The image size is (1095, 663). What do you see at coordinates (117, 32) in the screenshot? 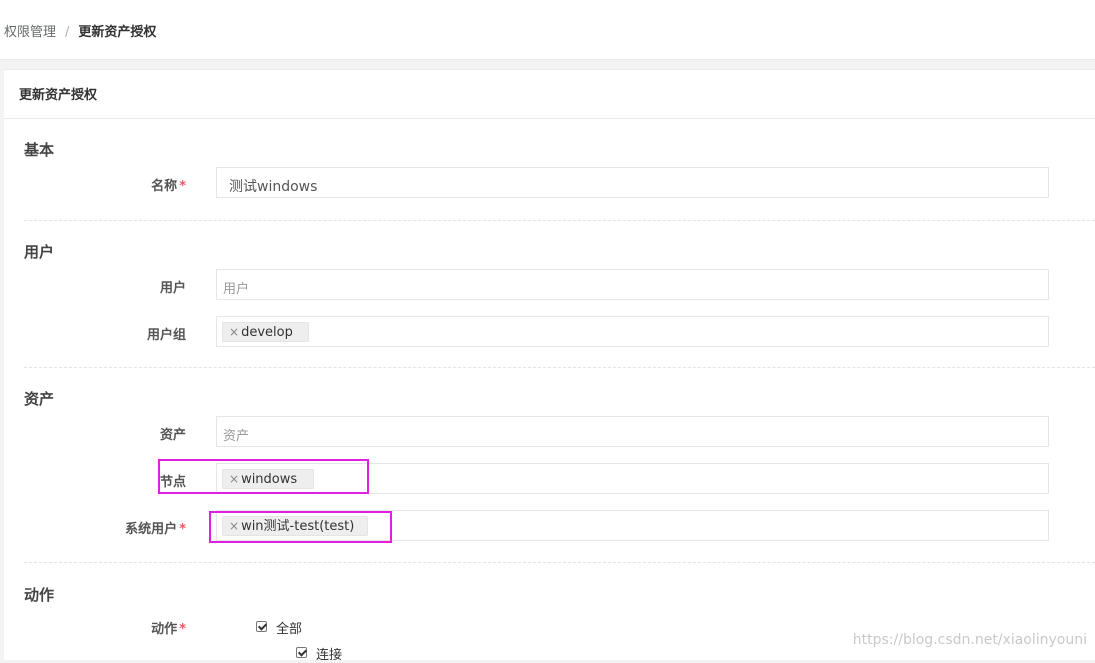
I see `breadcrumb-current: 更新资产授权` at bounding box center [117, 32].